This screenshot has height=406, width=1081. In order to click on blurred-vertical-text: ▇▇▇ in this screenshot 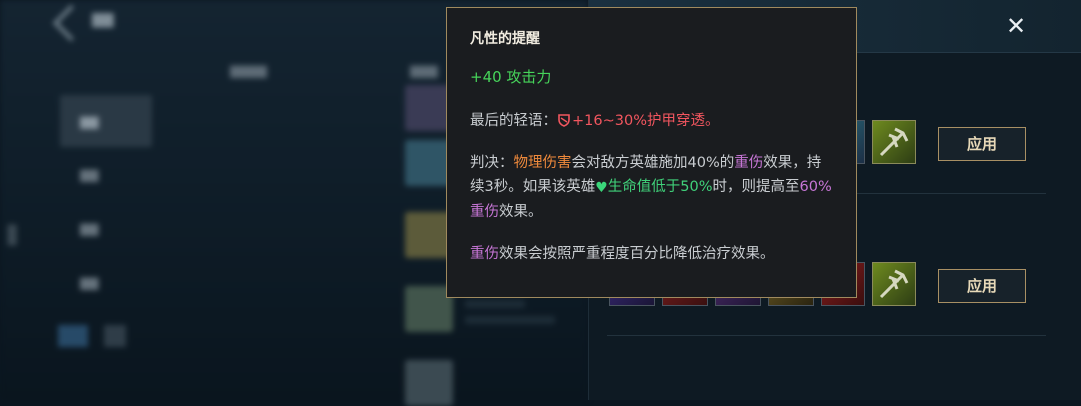, I will do `click(12, 235)`.